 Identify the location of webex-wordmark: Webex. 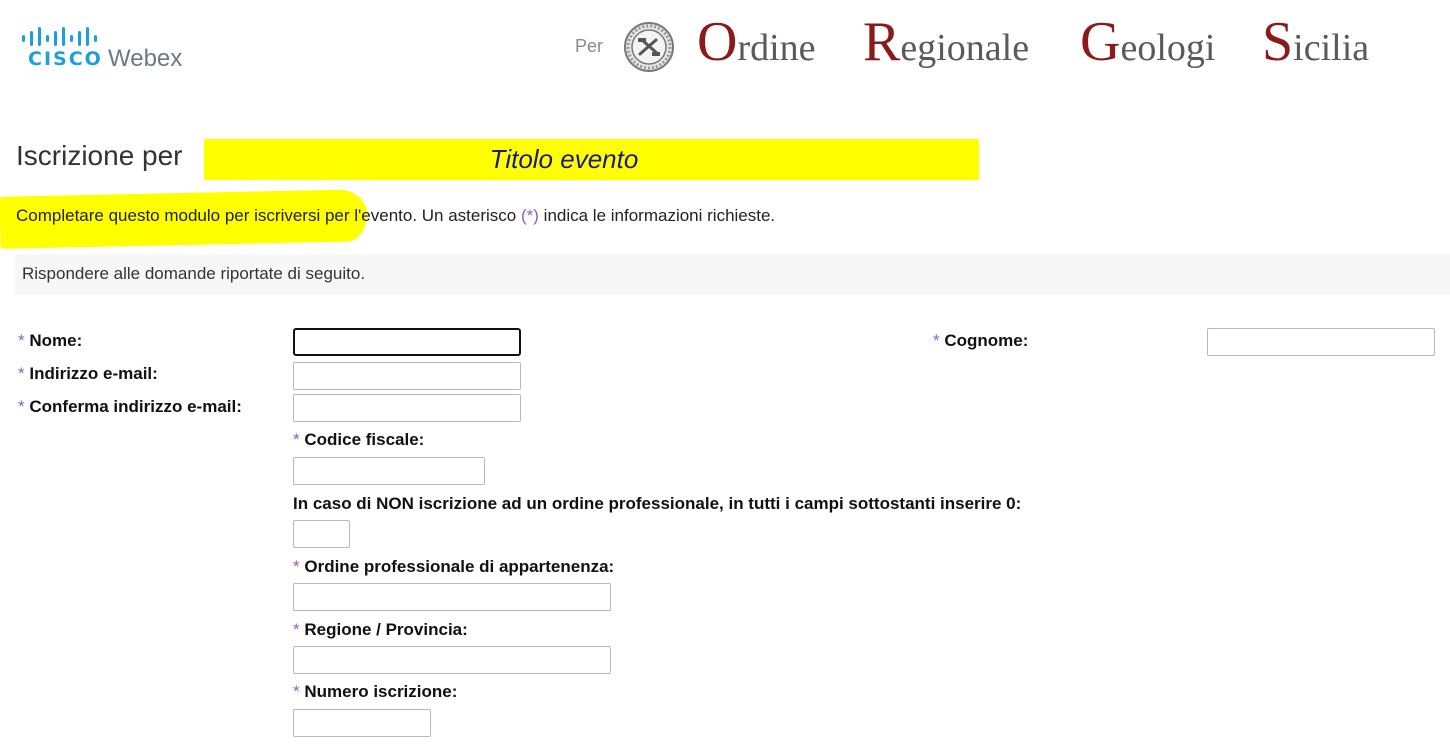
(145, 58).